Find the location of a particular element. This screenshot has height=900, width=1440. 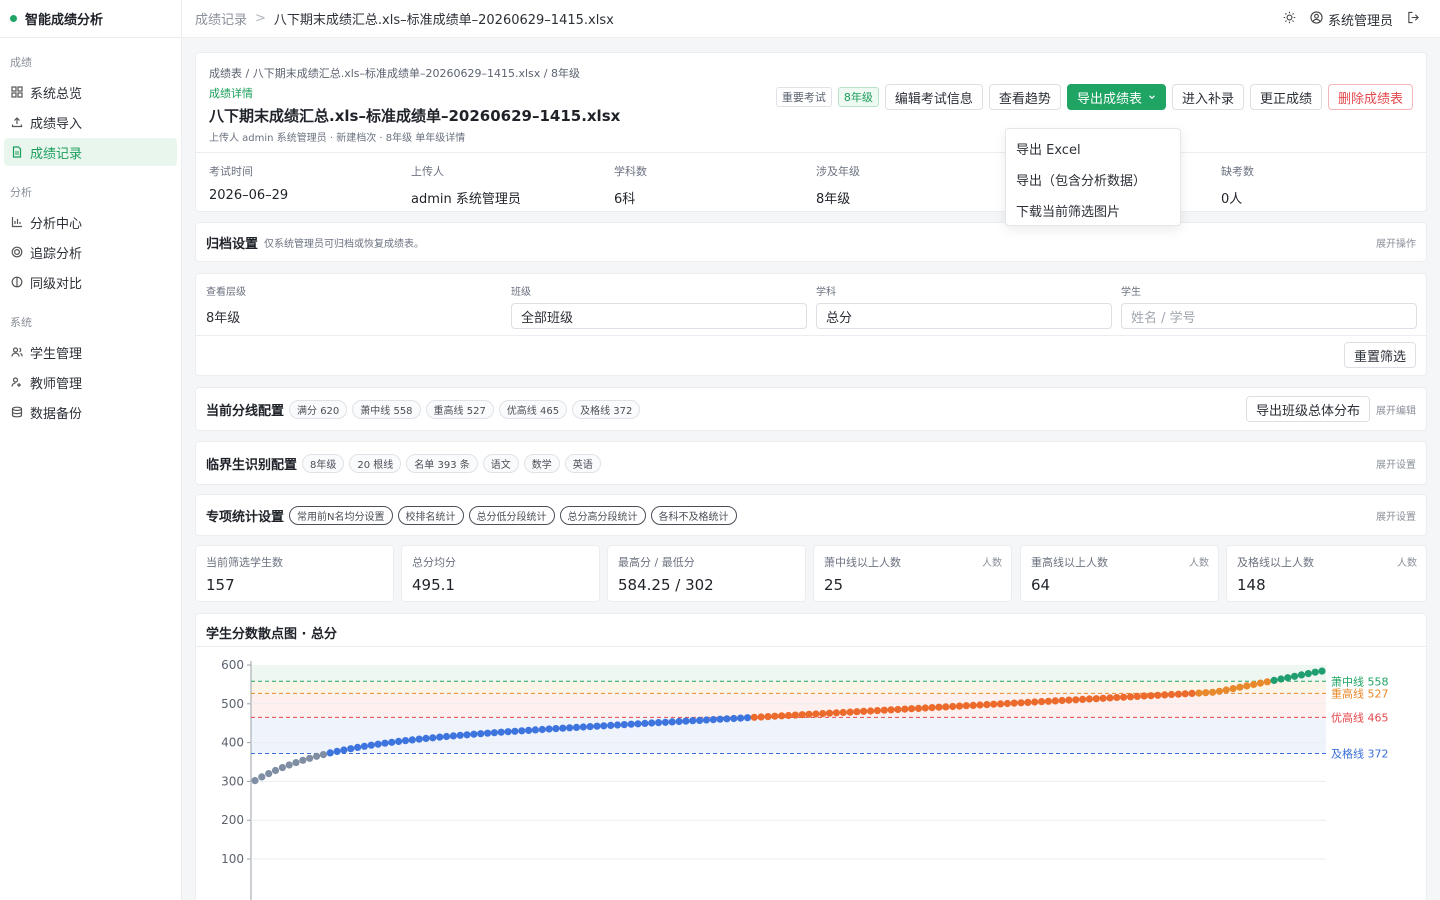

theme-toggle-icon is located at coordinates (1289, 19).